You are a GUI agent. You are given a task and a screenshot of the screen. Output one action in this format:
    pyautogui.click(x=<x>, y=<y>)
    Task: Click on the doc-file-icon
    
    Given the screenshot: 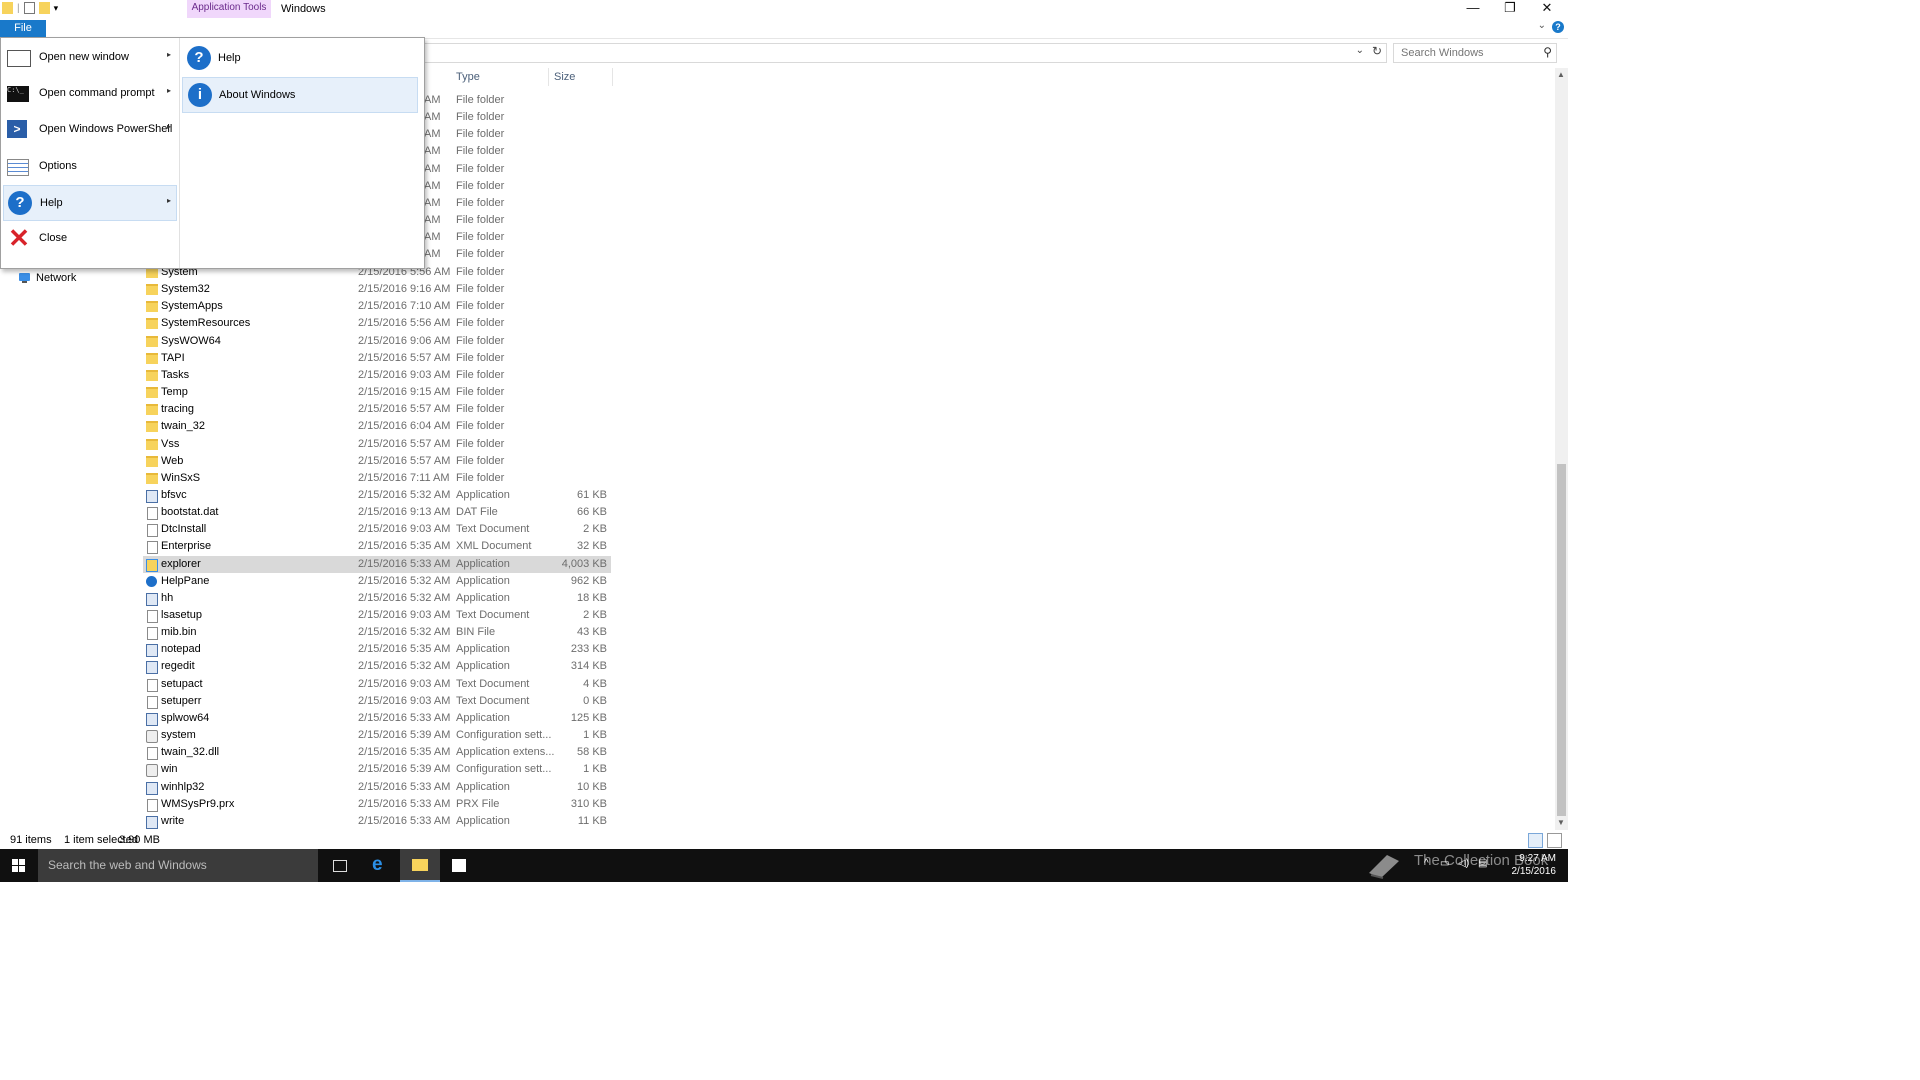 What is the action you would take?
    pyautogui.click(x=152, y=634)
    